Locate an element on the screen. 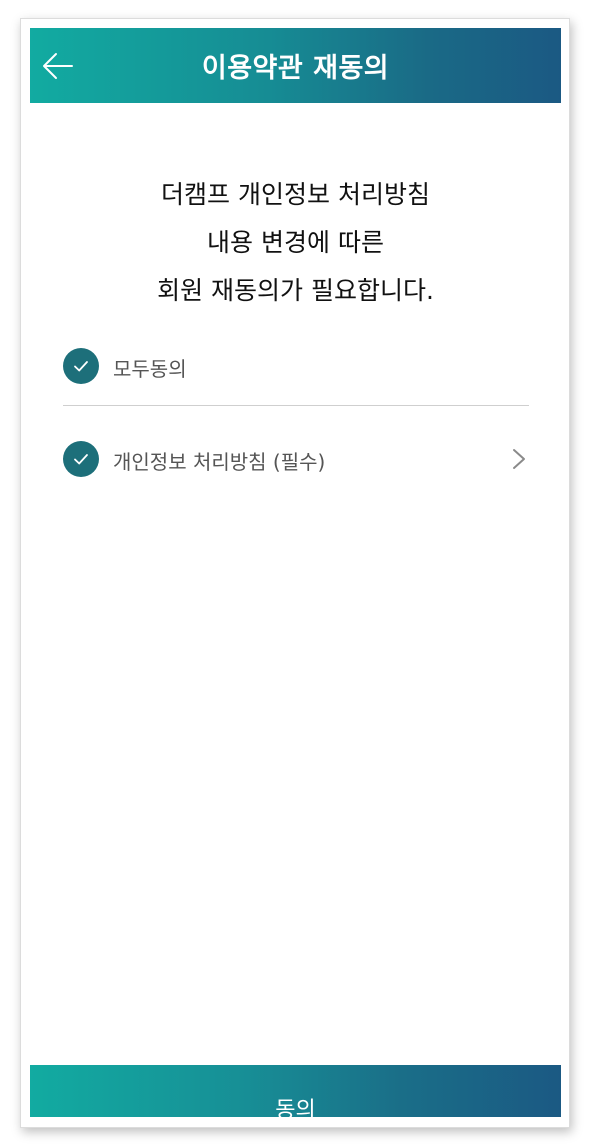 Image resolution: width=592 pixels, height=1147 pixels. agree-all-label: 모두동의 is located at coordinates (150, 369).